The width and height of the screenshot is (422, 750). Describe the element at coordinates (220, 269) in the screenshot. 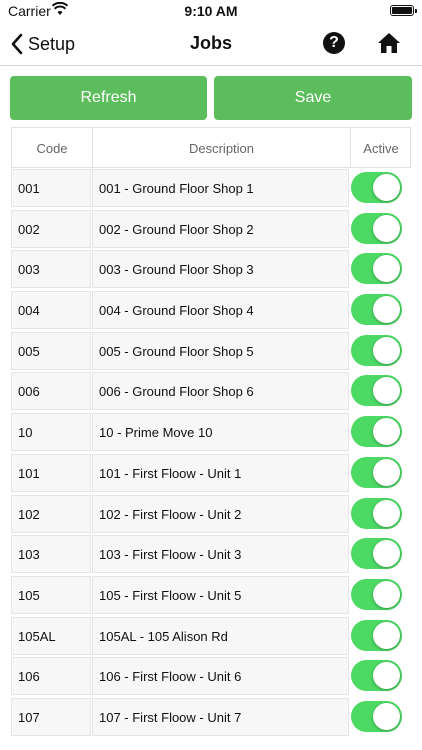

I see `row-description: 003 - Ground Floor Shop 3` at that location.